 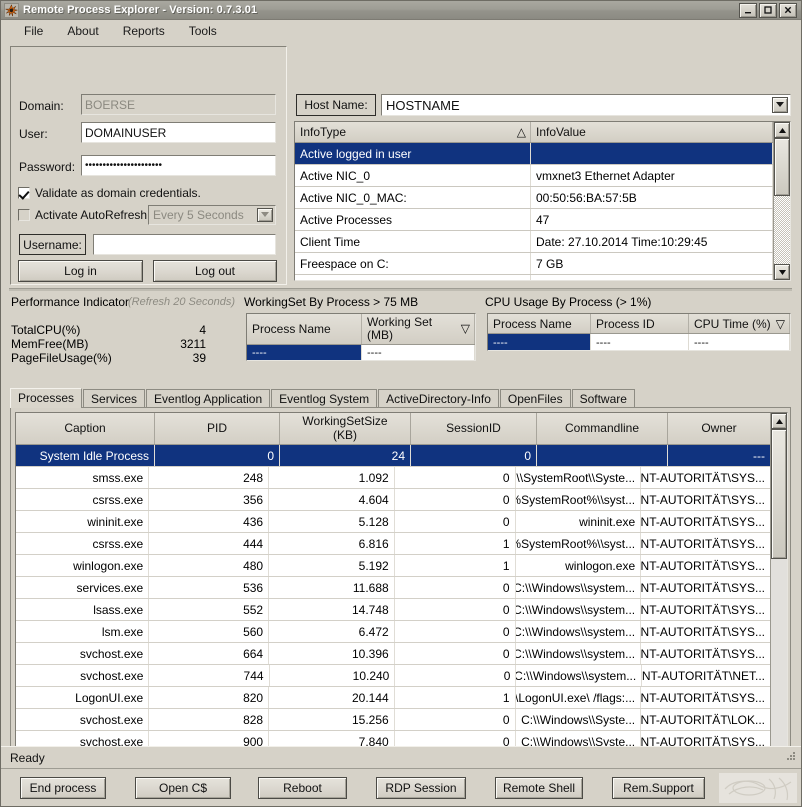 I want to click on maximize-button, so click(x=768, y=10).